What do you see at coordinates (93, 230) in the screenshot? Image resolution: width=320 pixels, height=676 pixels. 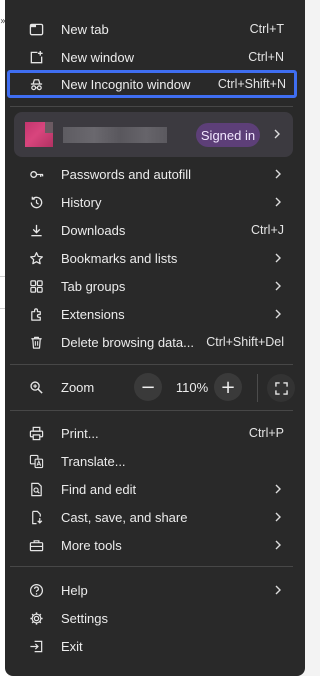 I see `menu-item-label: Downloads` at bounding box center [93, 230].